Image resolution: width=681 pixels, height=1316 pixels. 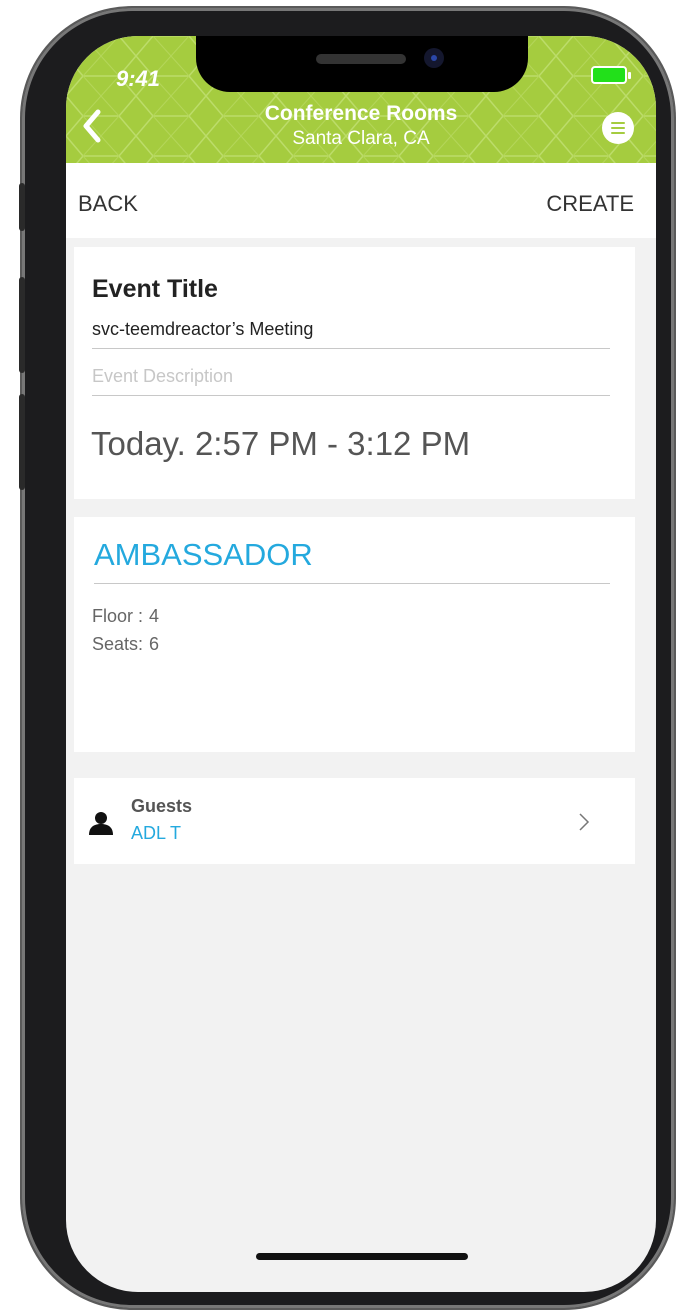 What do you see at coordinates (590, 204) in the screenshot?
I see `create-button: CREATE` at bounding box center [590, 204].